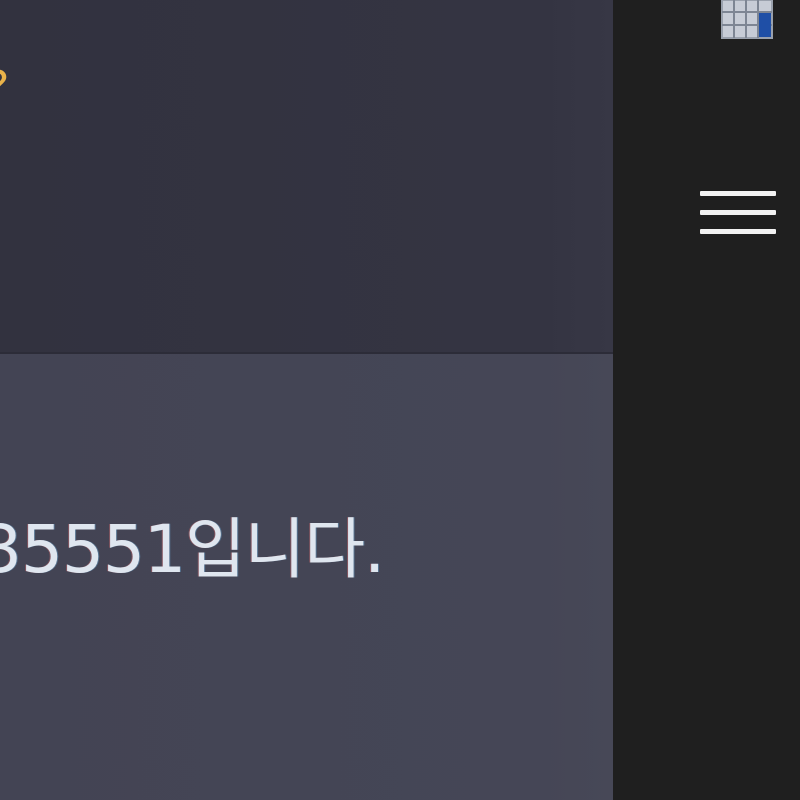  I want to click on partial-glyph: ?, so click(6, 95).